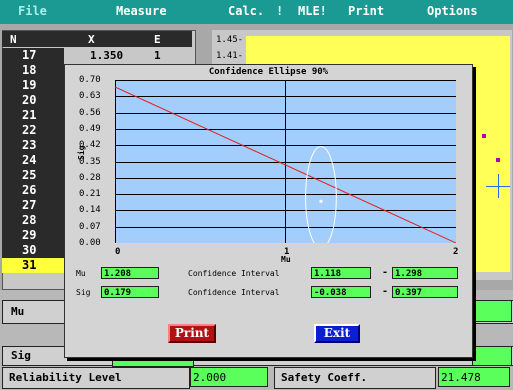 The height and width of the screenshot is (390, 513). I want to click on table-row-number: 23, so click(33, 145).